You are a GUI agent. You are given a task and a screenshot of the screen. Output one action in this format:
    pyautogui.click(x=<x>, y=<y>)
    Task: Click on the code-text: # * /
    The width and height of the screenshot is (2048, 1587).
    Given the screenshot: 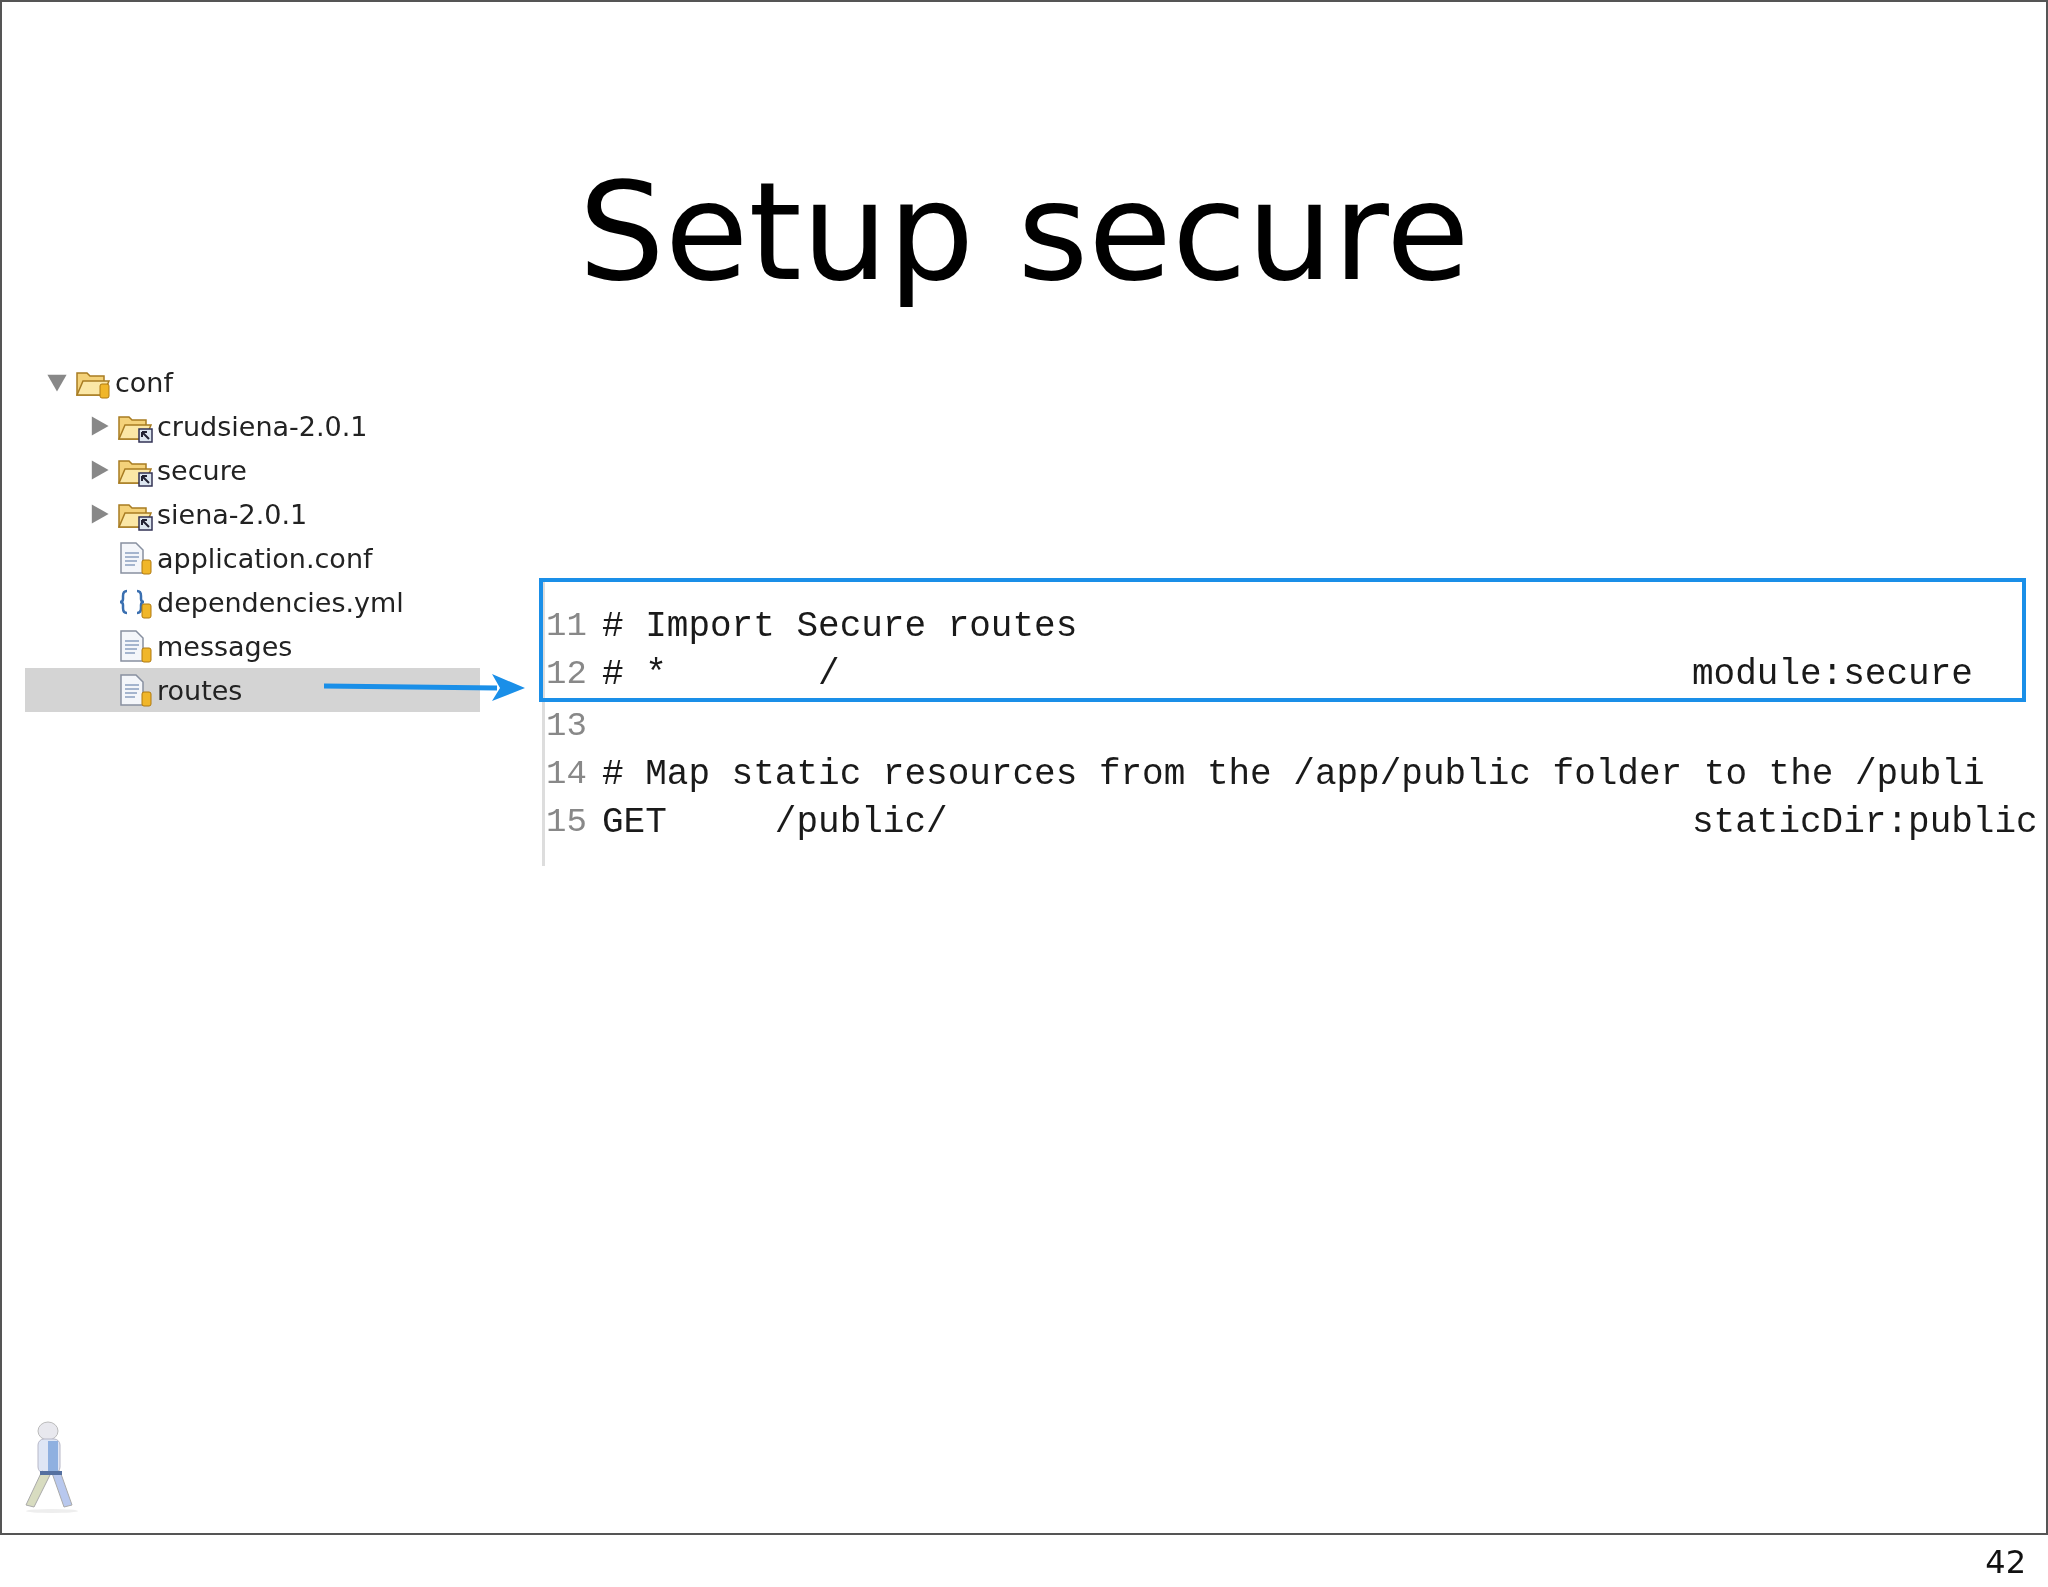 What is the action you would take?
    pyautogui.click(x=721, y=674)
    